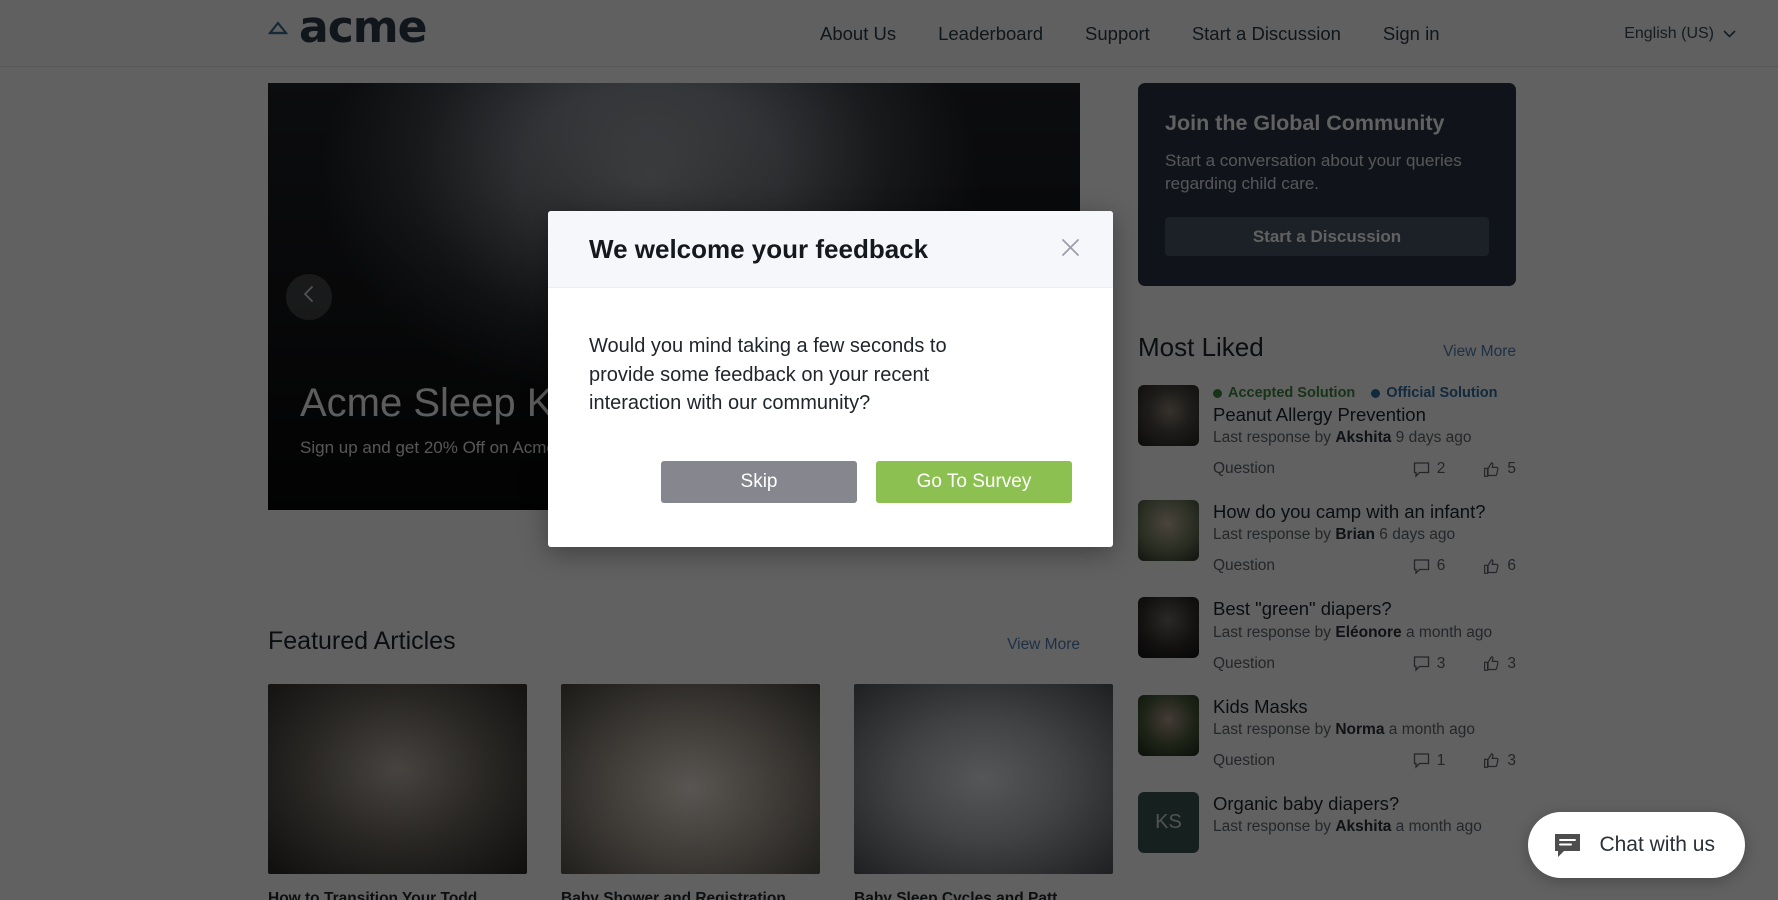 The image size is (1778, 900). I want to click on modal-footer: Skip Go To Survey, so click(830, 482).